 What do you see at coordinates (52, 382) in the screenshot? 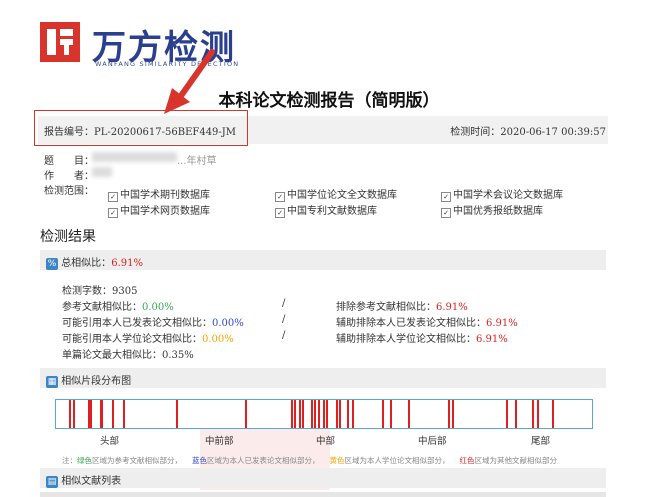
I see `grid-icon: ▦` at bounding box center [52, 382].